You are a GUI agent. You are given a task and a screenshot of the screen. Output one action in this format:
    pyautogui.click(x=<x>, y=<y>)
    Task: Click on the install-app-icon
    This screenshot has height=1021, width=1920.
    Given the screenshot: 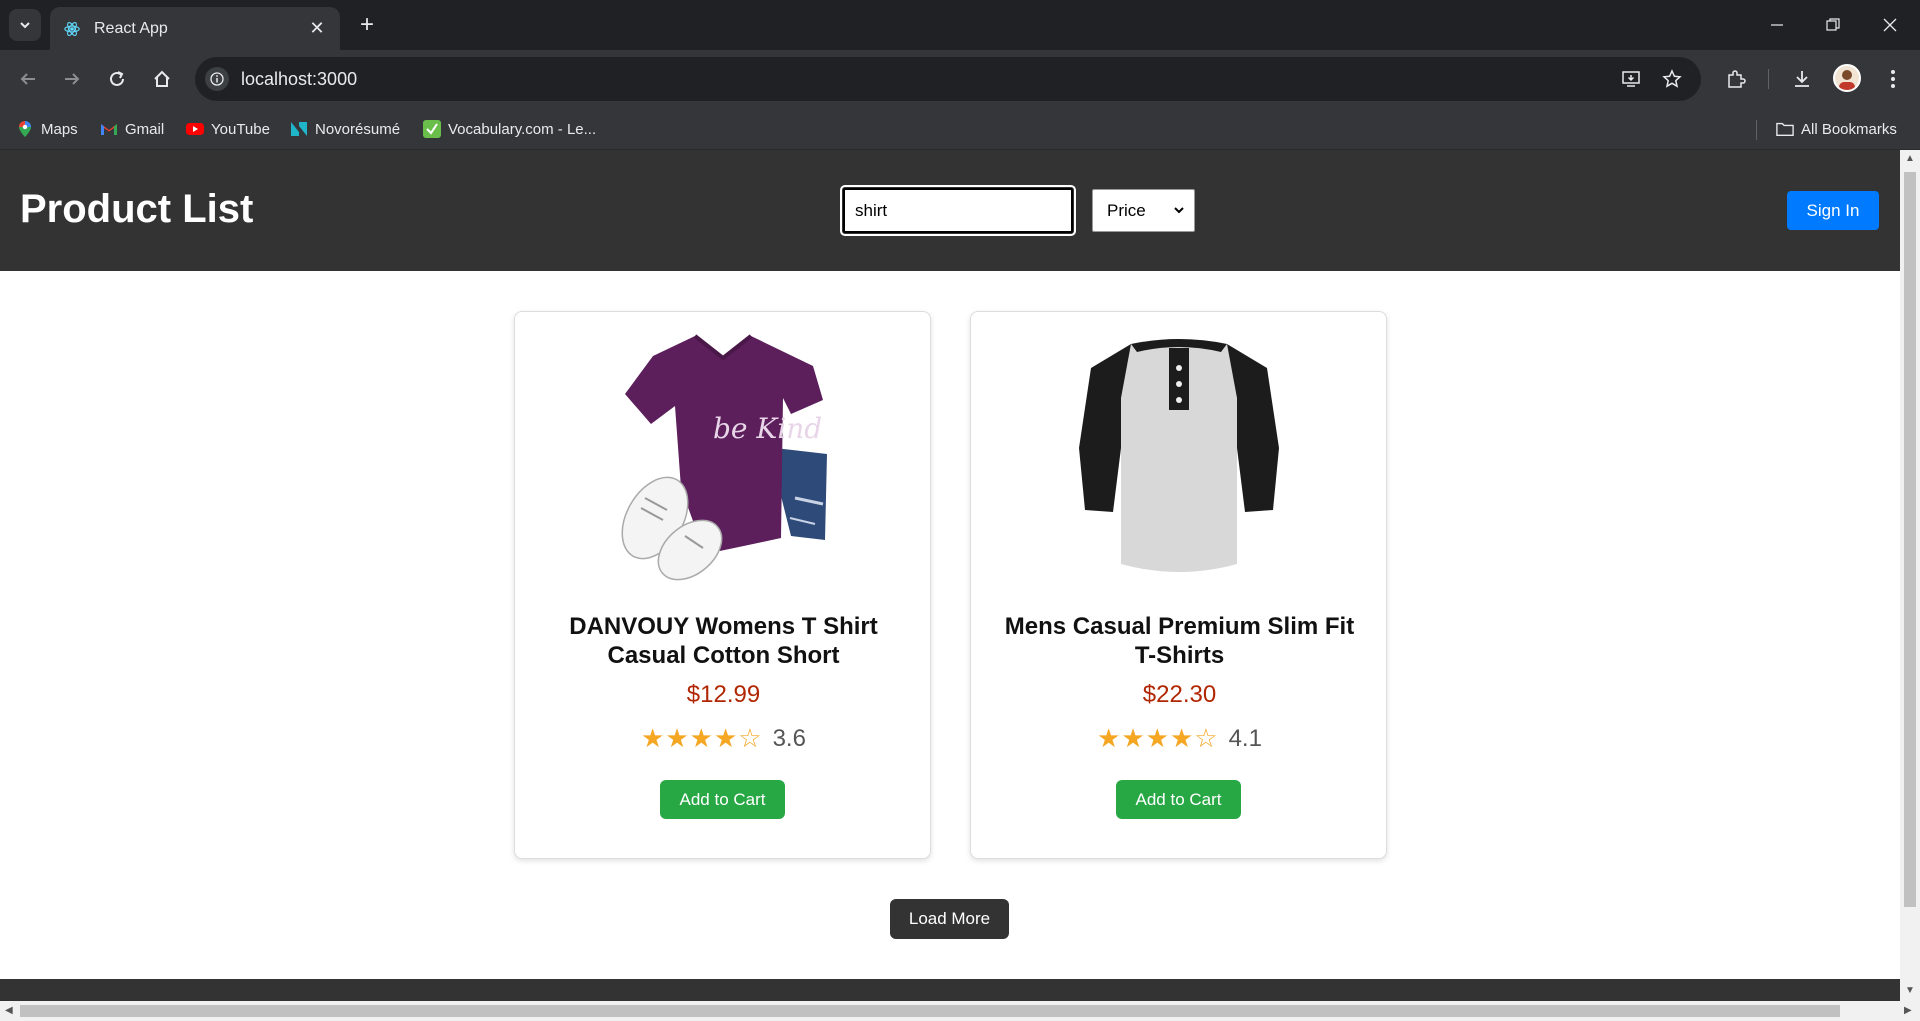 What is the action you would take?
    pyautogui.click(x=1631, y=79)
    